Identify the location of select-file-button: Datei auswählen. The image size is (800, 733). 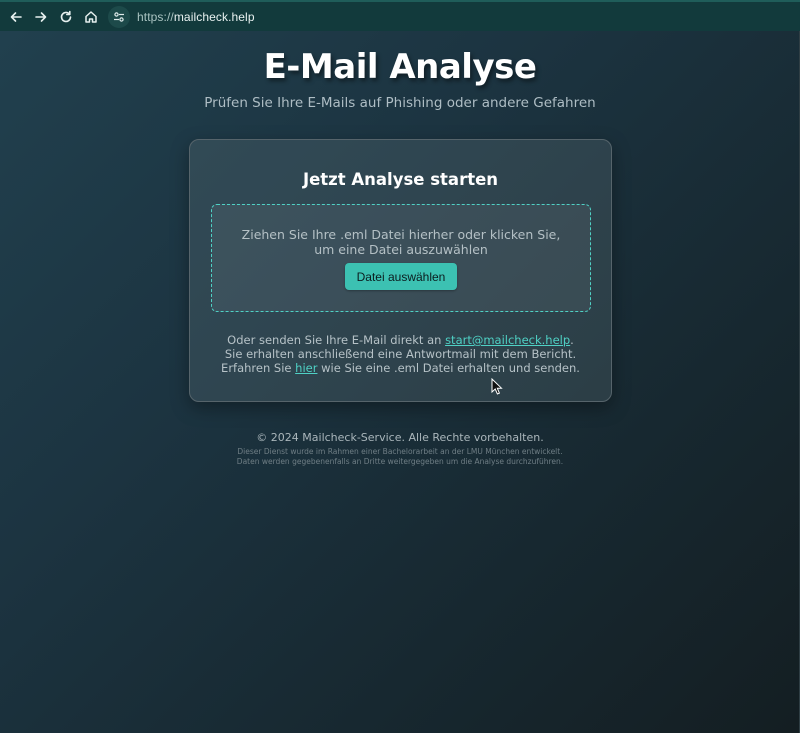
(401, 276).